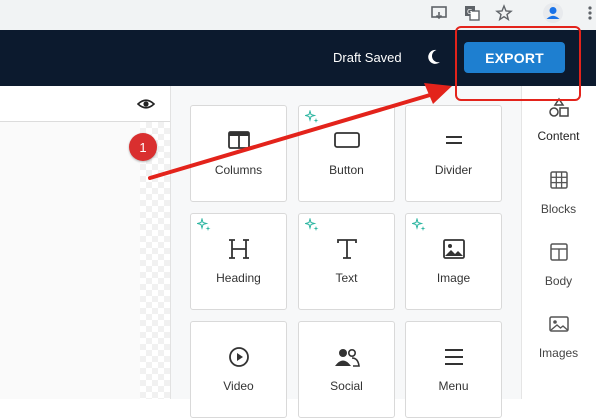 Image resolution: width=596 pixels, height=418 pixels. What do you see at coordinates (558, 252) in the screenshot?
I see `layout-icon` at bounding box center [558, 252].